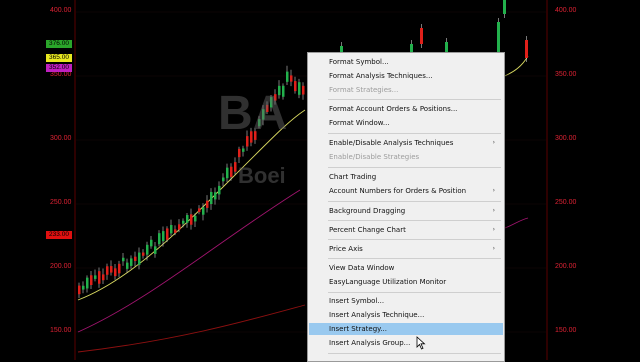 The height and width of the screenshot is (362, 640). I want to click on menu-item-label: View Data Window, so click(362, 268).